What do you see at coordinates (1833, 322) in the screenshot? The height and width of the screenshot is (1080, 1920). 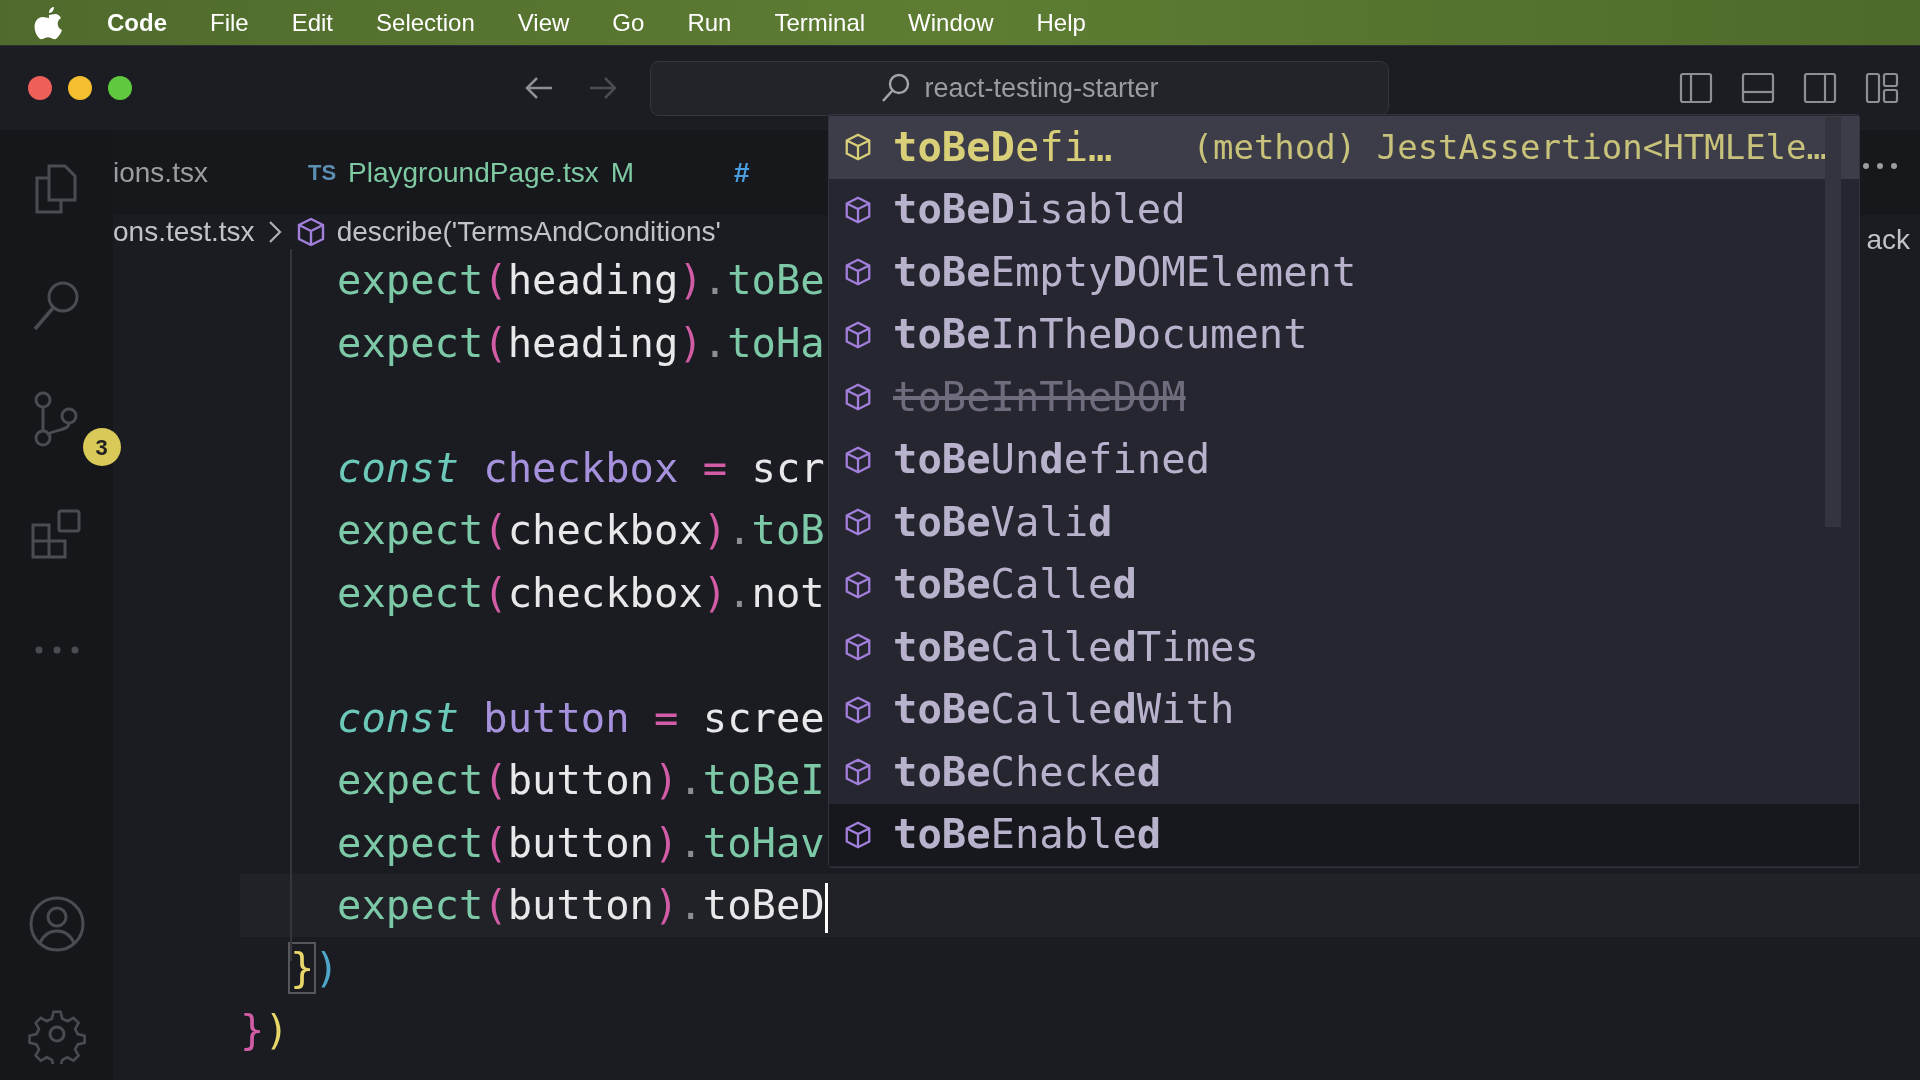 I see `scrollbar-thumb` at bounding box center [1833, 322].